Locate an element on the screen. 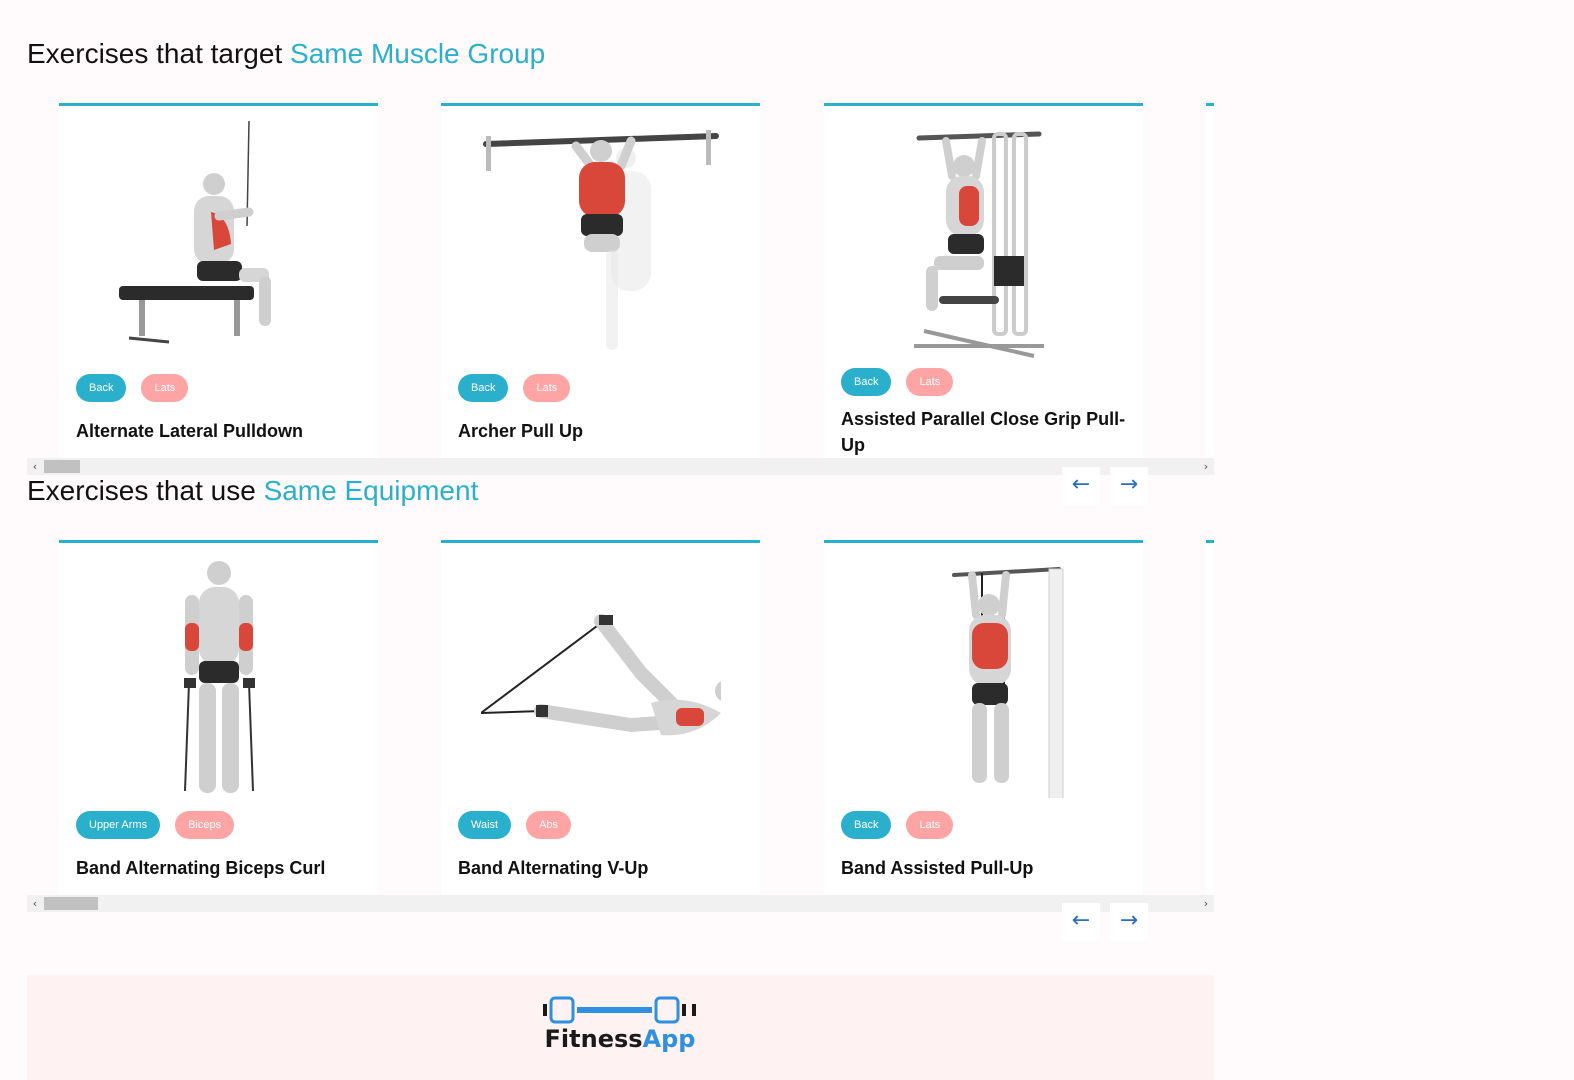 The image size is (1574, 1080). exercise-name: Archer Pull Up is located at coordinates (603, 431).